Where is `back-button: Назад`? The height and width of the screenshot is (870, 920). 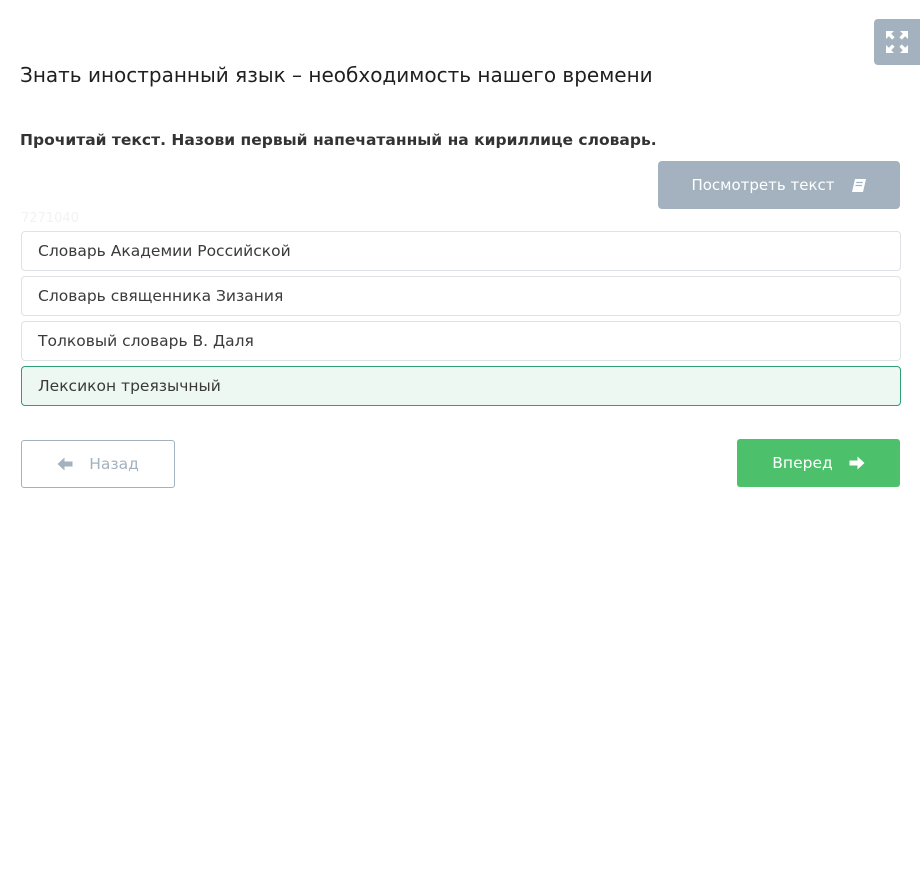 back-button: Назад is located at coordinates (98, 464).